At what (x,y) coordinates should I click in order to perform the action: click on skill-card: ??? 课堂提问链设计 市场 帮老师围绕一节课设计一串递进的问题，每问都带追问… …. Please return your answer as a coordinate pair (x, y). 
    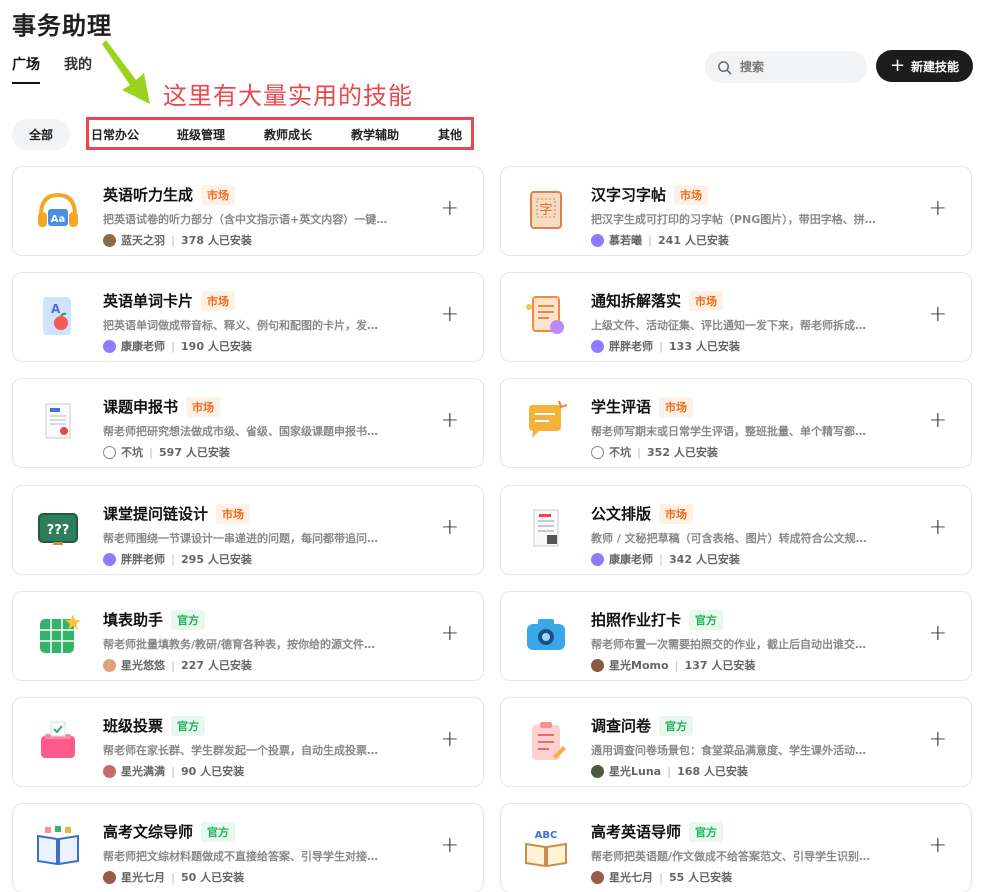
    Looking at the image, I should click on (248, 530).